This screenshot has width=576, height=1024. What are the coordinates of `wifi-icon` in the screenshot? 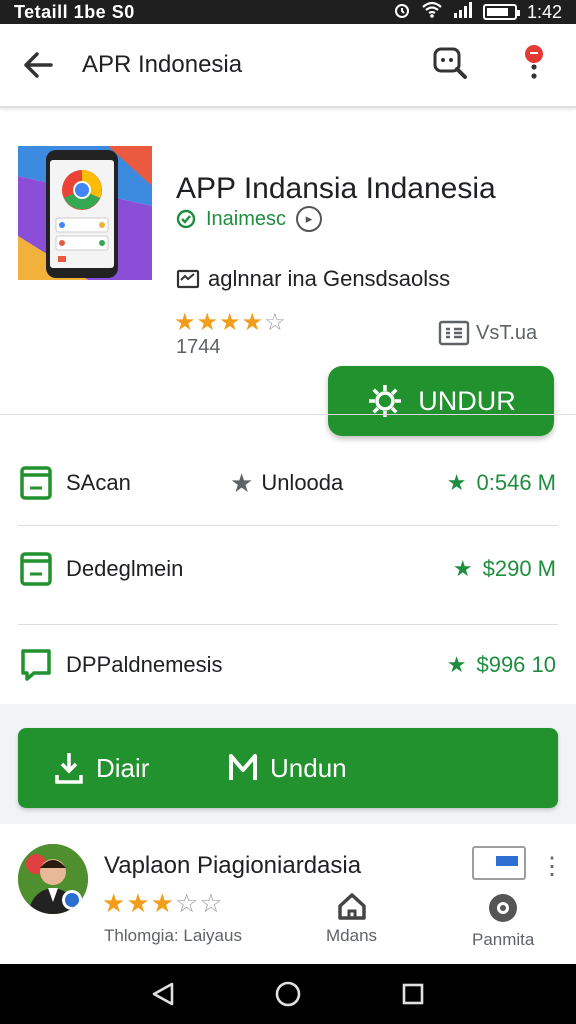 It's located at (432, 12).